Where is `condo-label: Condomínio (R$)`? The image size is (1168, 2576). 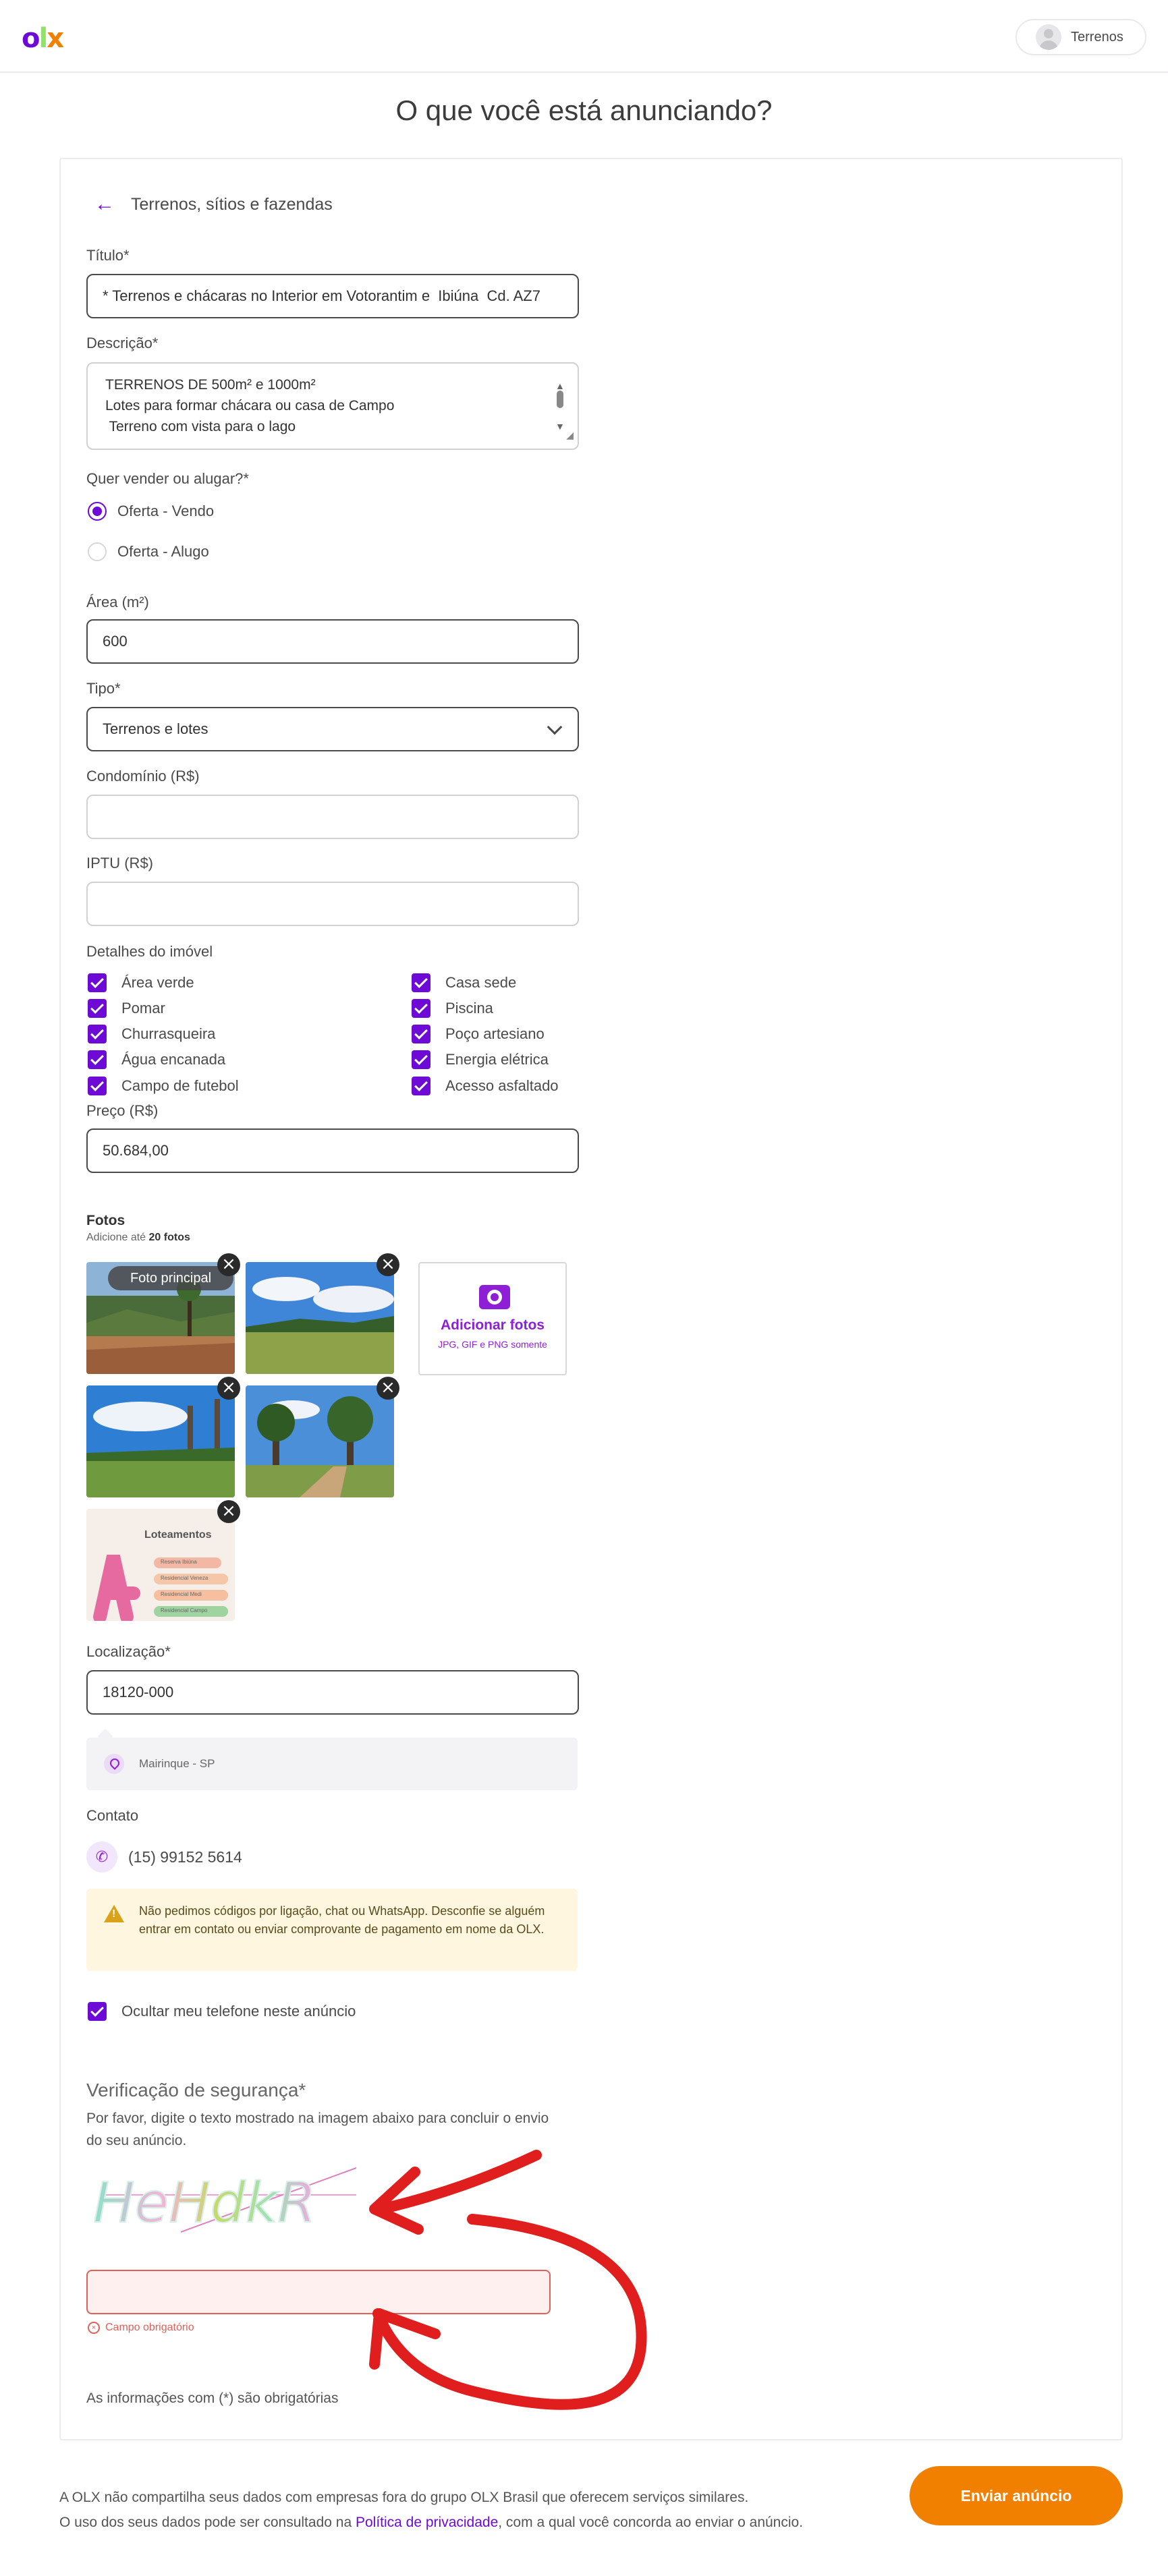 condo-label: Condomínio (R$) is located at coordinates (143, 776).